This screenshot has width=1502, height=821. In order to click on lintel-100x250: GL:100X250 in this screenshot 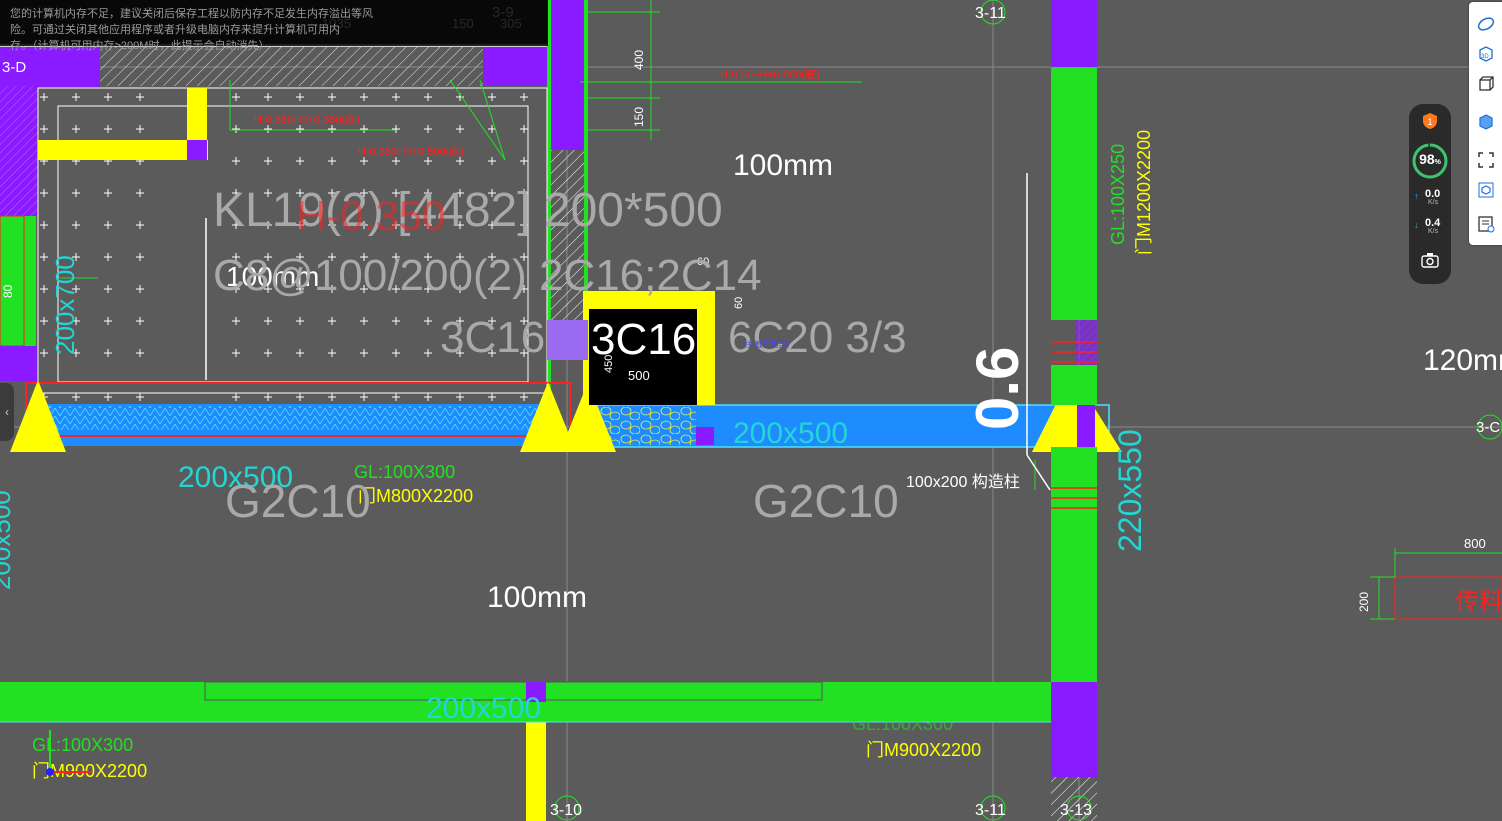, I will do `click(1118, 194)`.